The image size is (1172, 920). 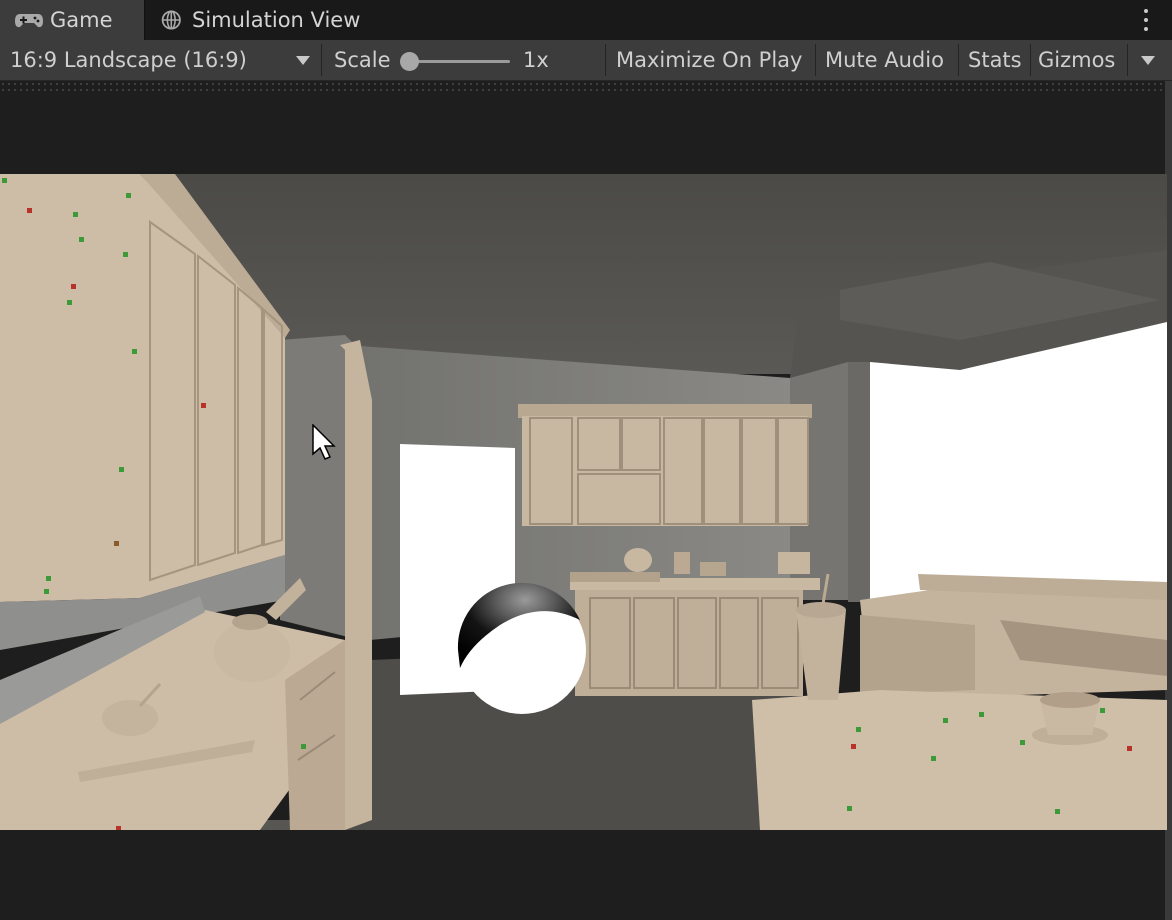 I want to click on chevron-down-icon, so click(x=303, y=60).